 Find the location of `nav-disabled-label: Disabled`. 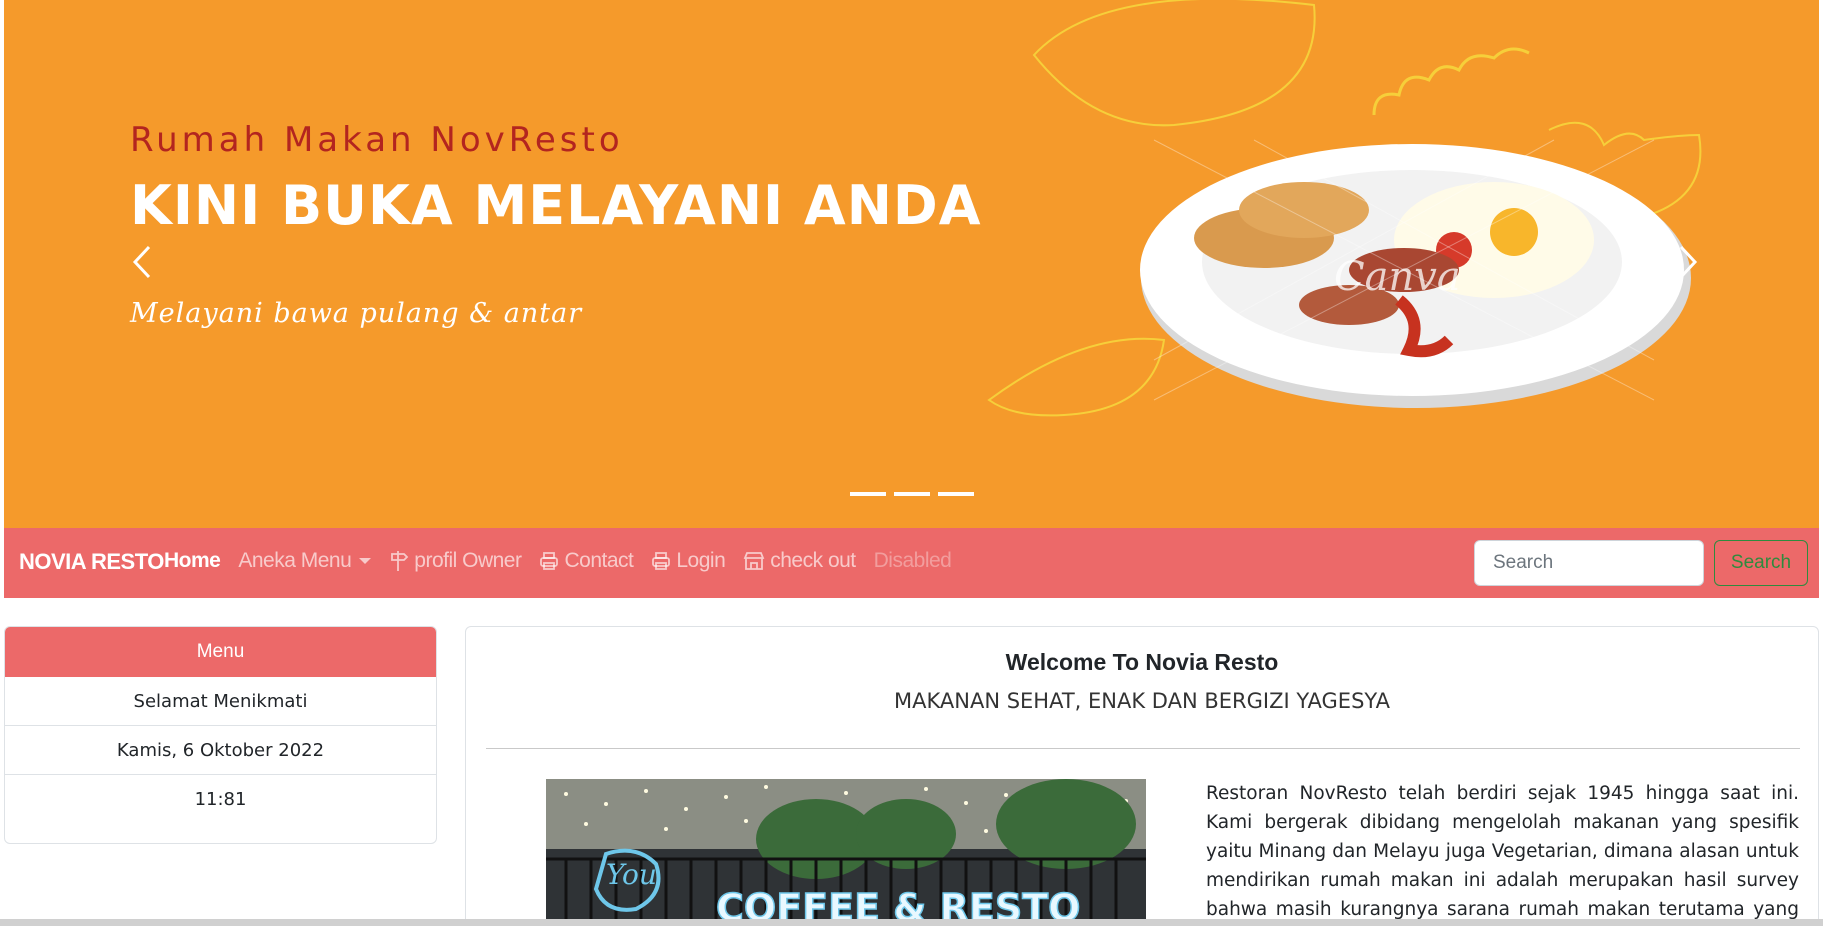

nav-disabled-label: Disabled is located at coordinates (912, 560).